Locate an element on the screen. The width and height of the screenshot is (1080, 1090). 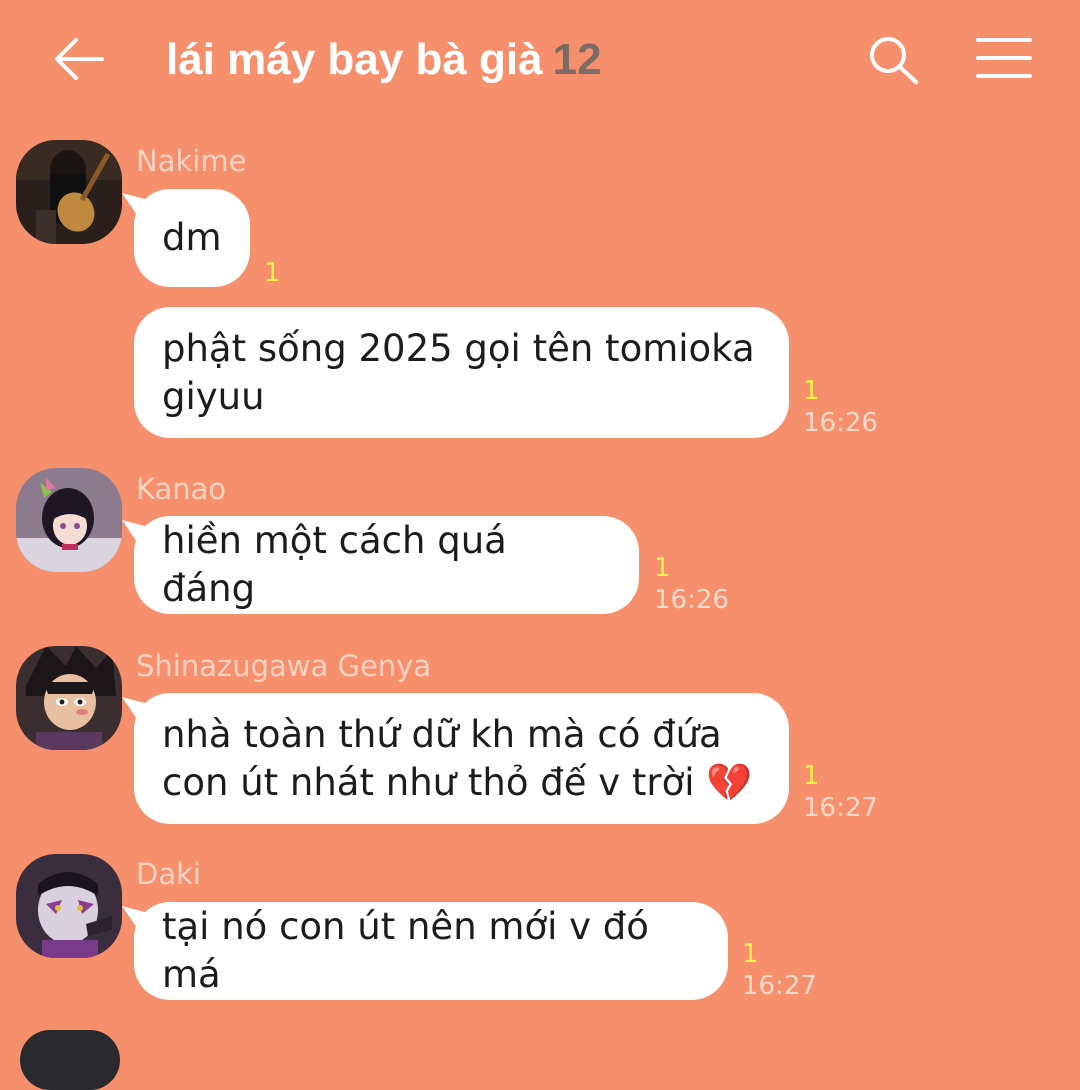
avatar-daki is located at coordinates (69, 906).